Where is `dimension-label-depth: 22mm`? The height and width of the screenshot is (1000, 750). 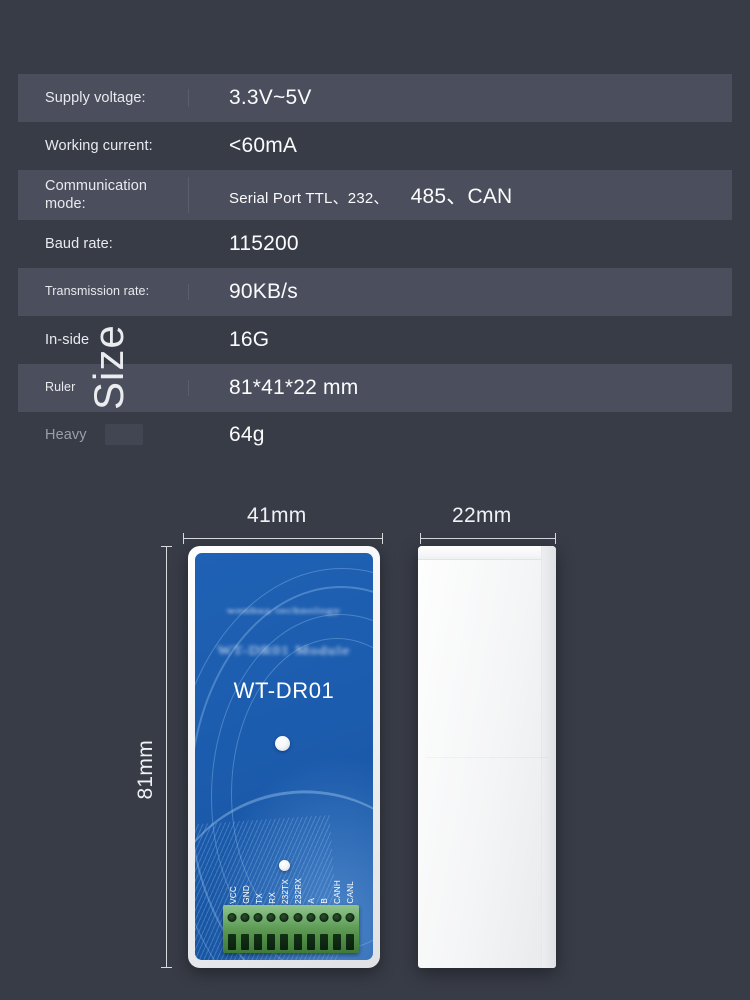
dimension-label-depth: 22mm is located at coordinates (482, 515).